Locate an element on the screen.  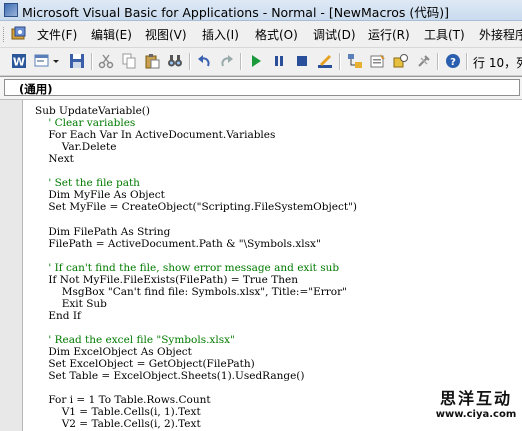
standard-toolbar: W ? 行 10， is located at coordinates (261, 62).